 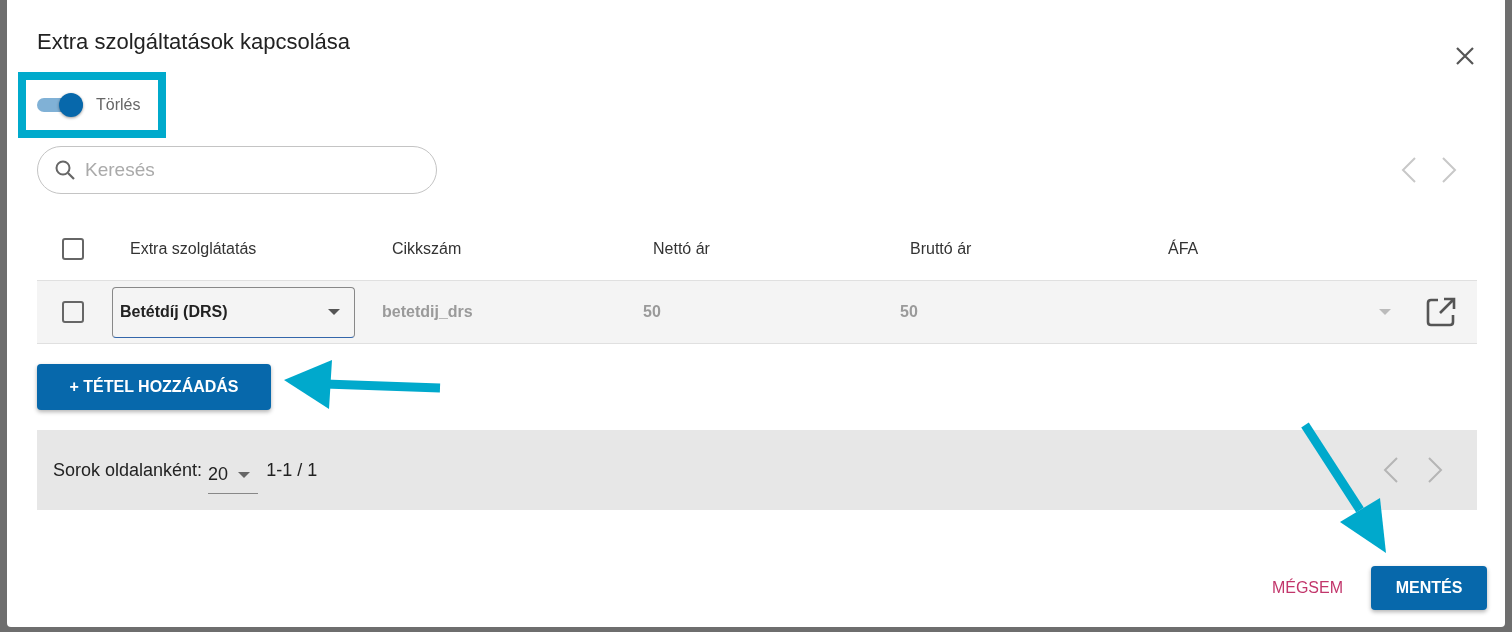 What do you see at coordinates (154, 387) in the screenshot?
I see `add-item-button: + TÉTEL HOZZÁADÁS` at bounding box center [154, 387].